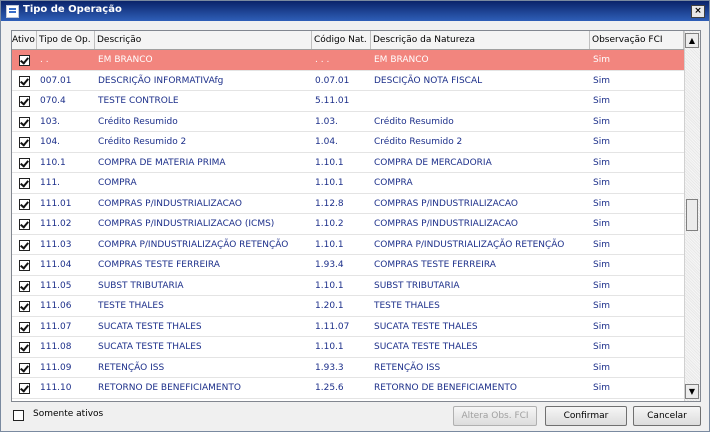 Image resolution: width=710 pixels, height=432 pixels. Describe the element at coordinates (637, 40) in the screenshot. I see `column-header-fci: Observação FCI` at that location.